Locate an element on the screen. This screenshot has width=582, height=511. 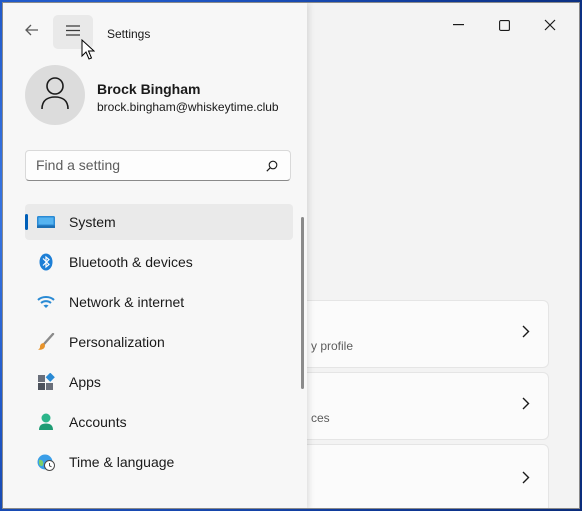
brush-icon is located at coordinates (46, 342).